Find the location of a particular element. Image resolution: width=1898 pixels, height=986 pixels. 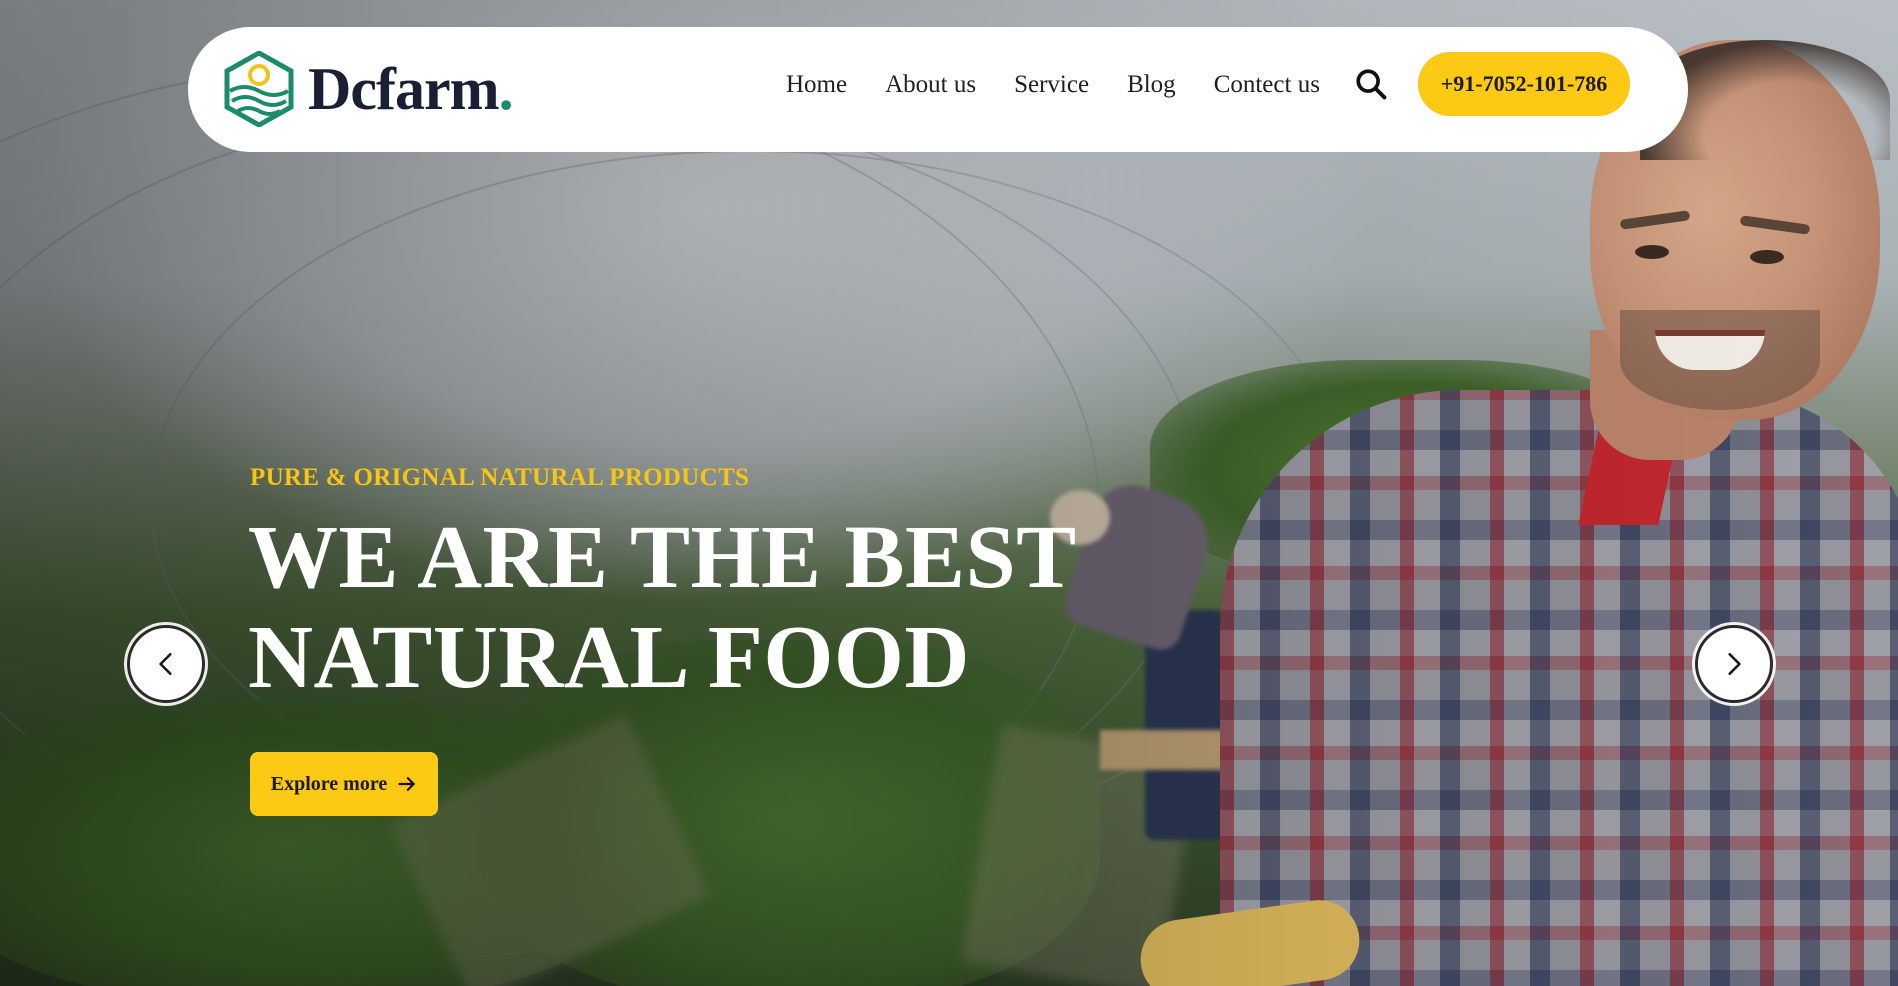

chevron-left-icon is located at coordinates (165, 664).